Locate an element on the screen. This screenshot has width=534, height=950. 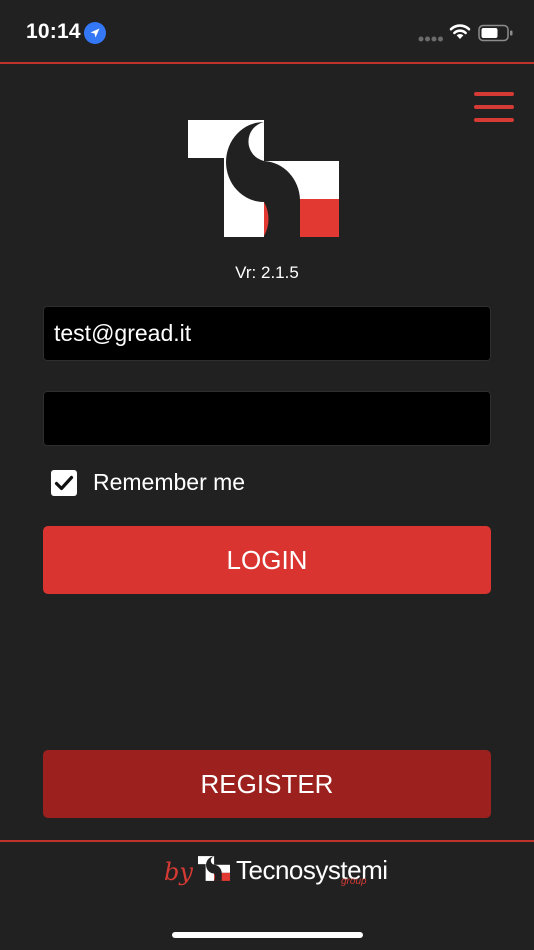
footer-group: group is located at coordinates (354, 881).